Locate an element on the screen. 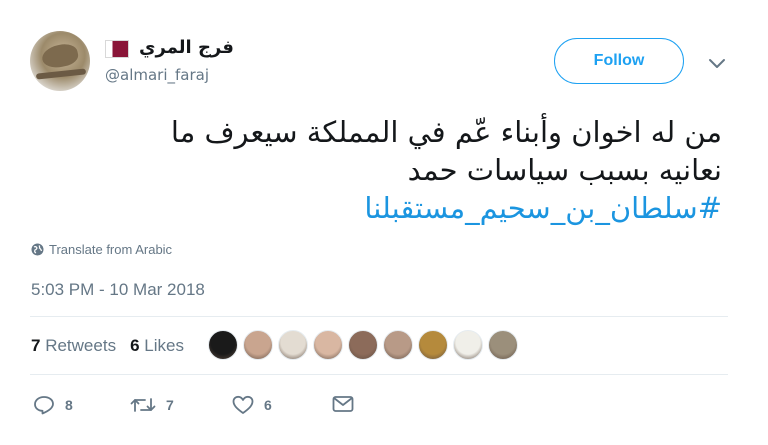 This screenshot has height=445, width=768. username-handle: @almari_faraj is located at coordinates (157, 75).